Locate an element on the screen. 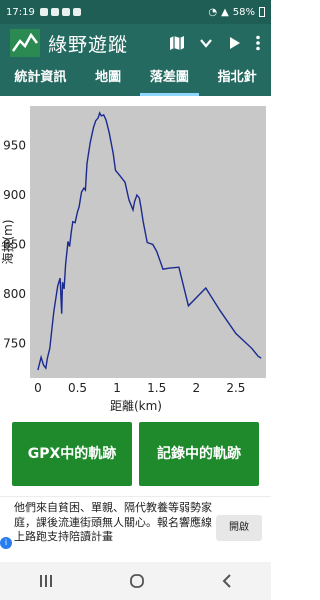 This screenshot has height=600, width=320. home-icon is located at coordinates (137, 581).